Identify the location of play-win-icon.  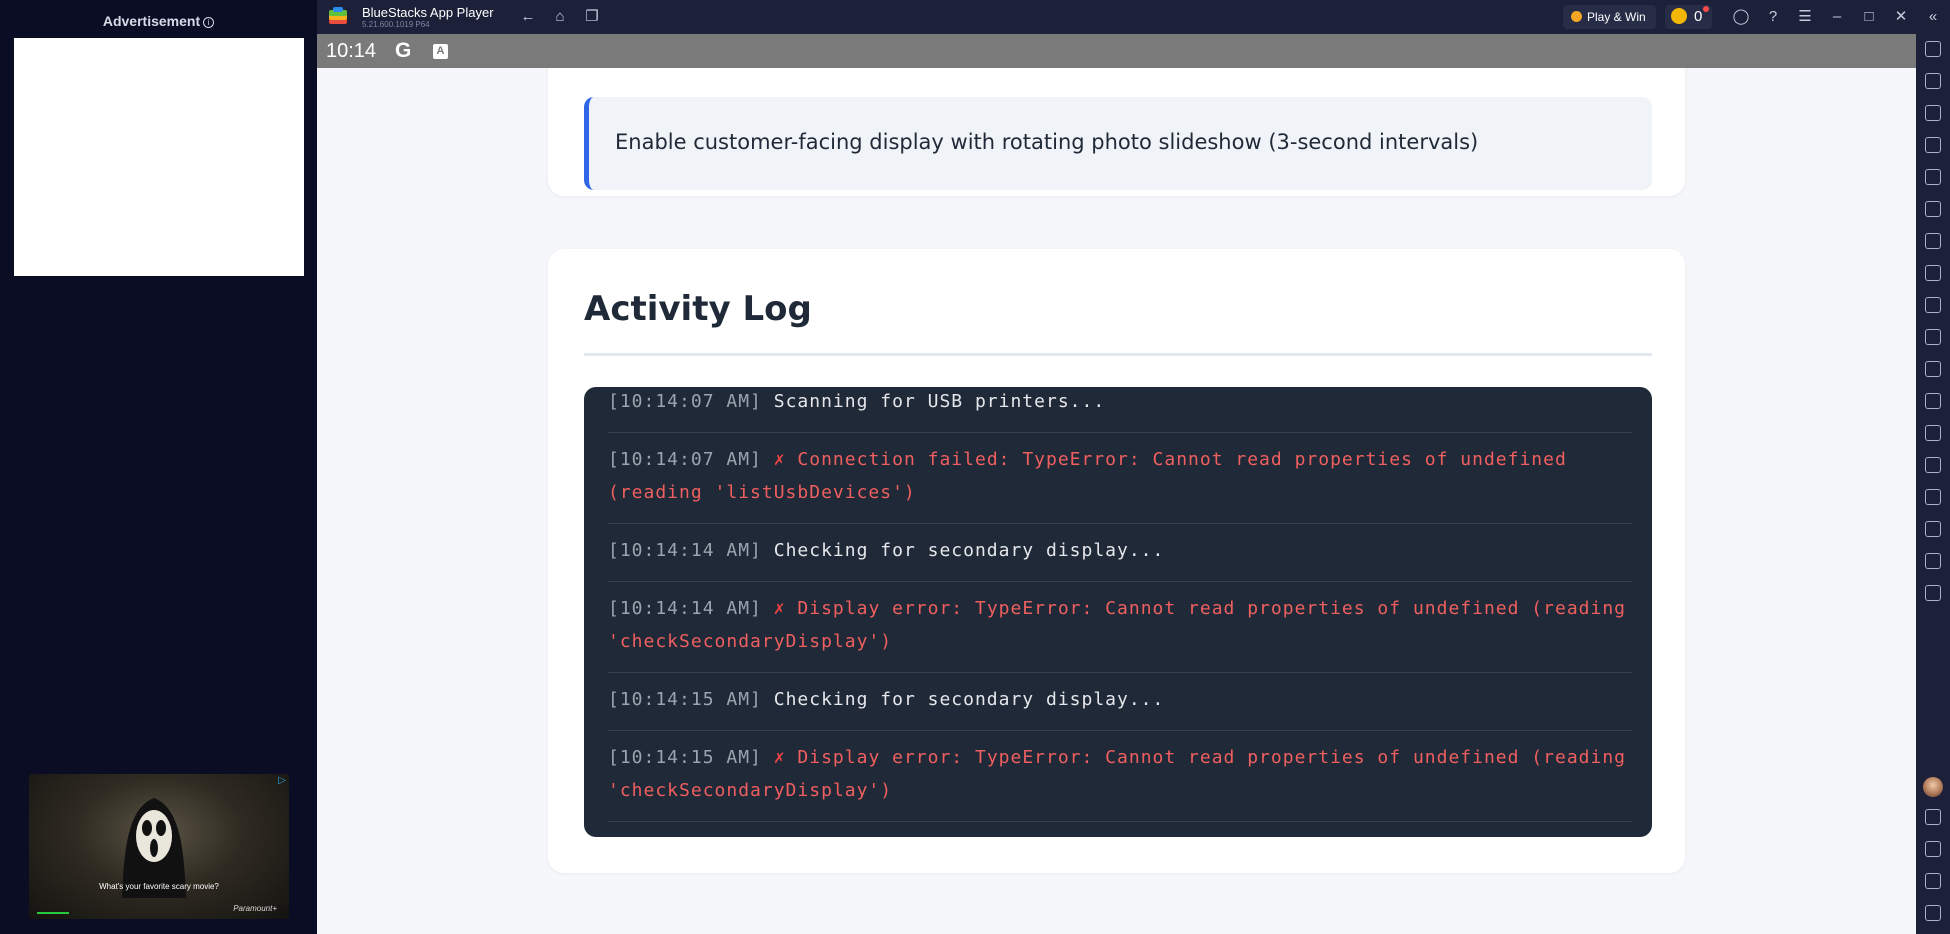
(1576, 16).